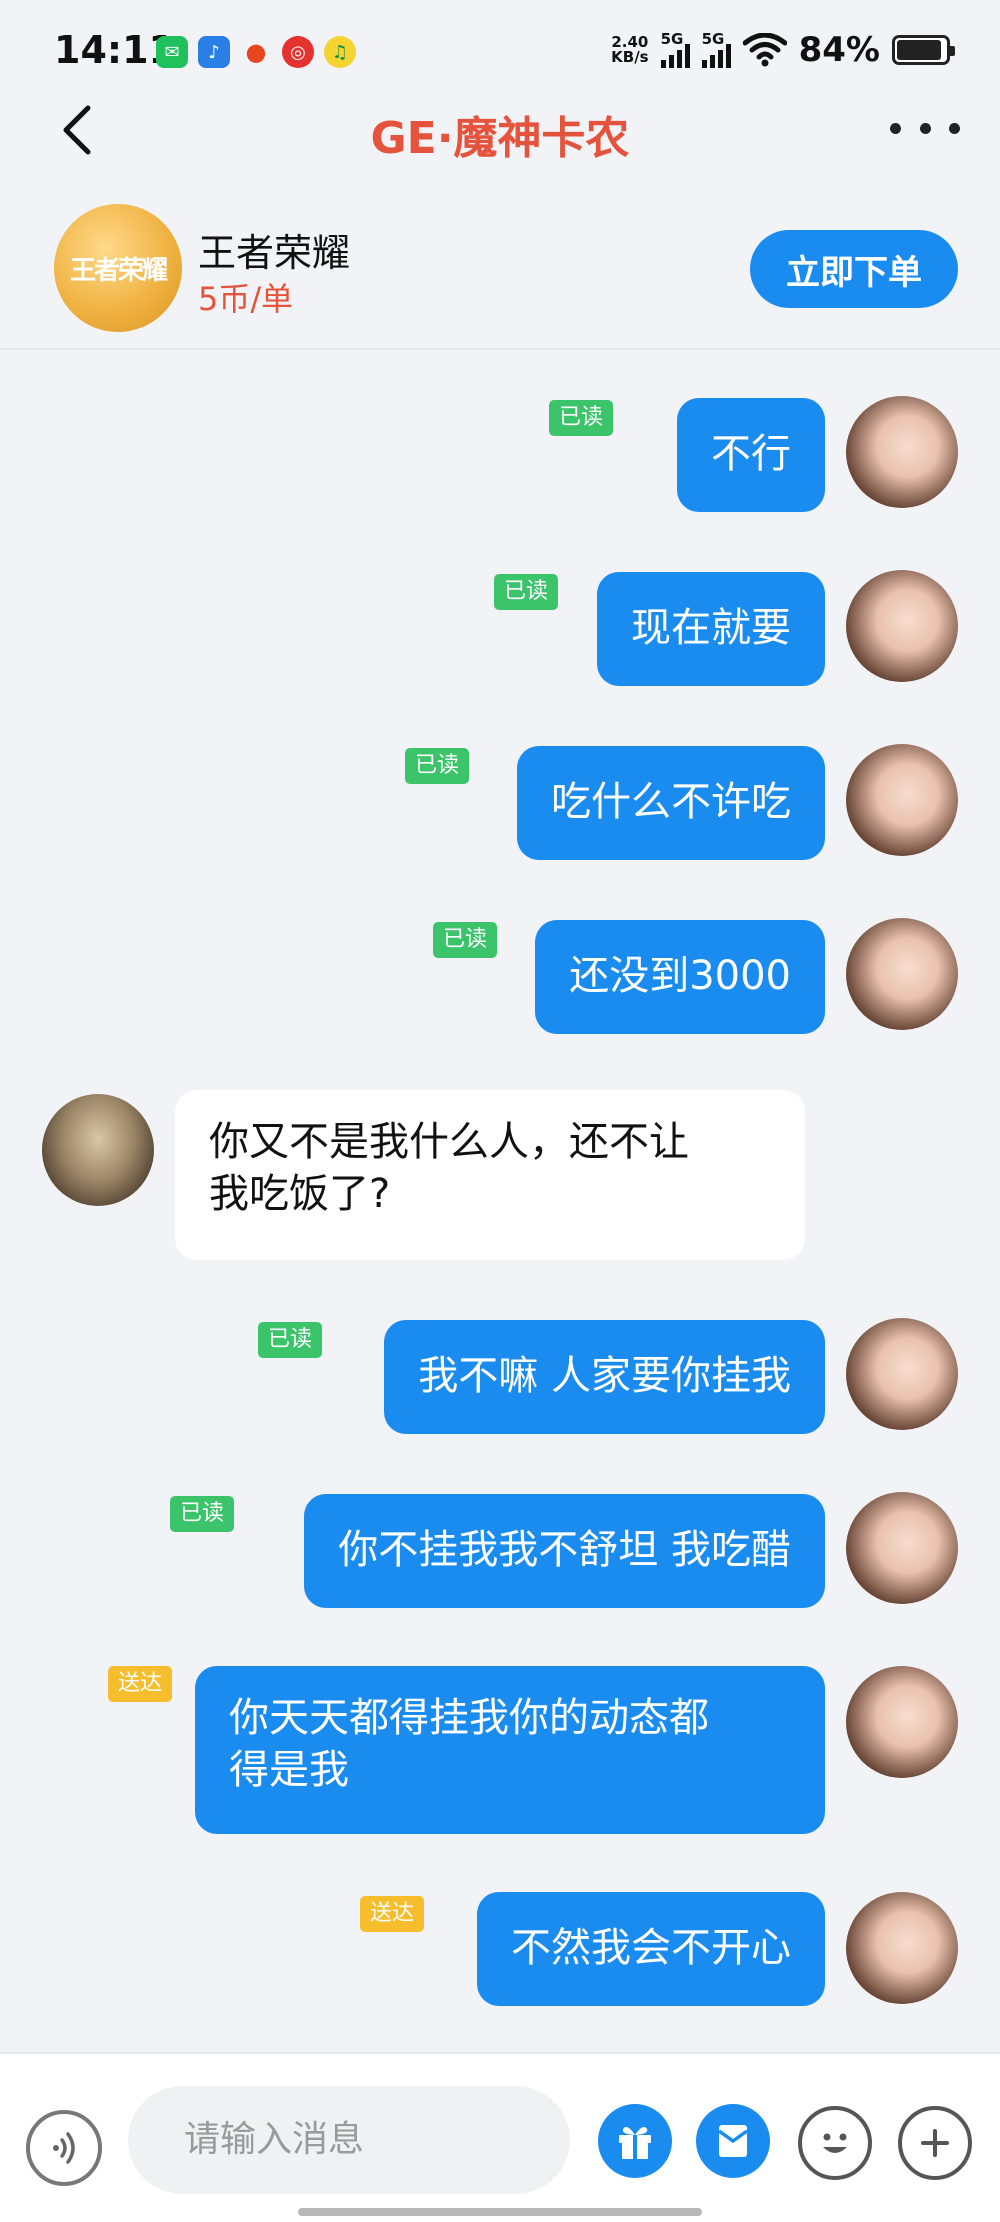 The image size is (1000, 2222). I want to click on order-now-button: 立即下单, so click(854, 269).